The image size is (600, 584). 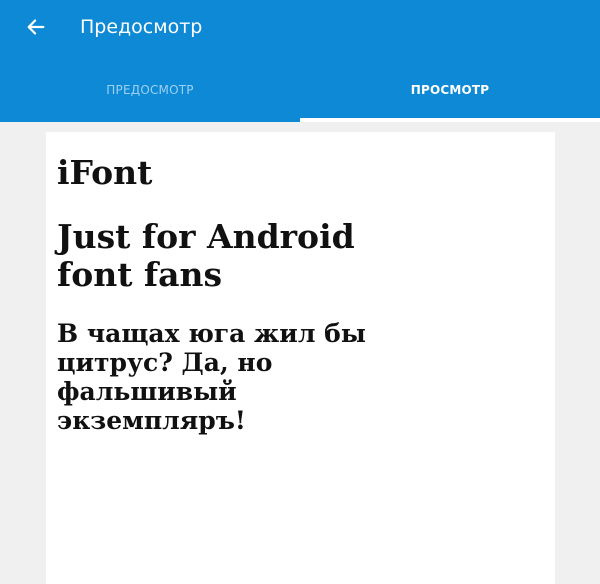 I want to click on preview-line-english: Just for Android font fans, so click(x=206, y=255).